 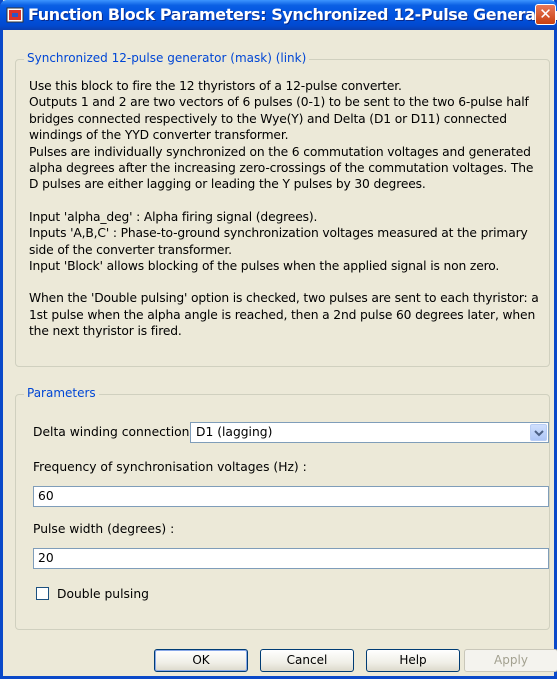 I want to click on pulse-width-input: 20, so click(x=291, y=558).